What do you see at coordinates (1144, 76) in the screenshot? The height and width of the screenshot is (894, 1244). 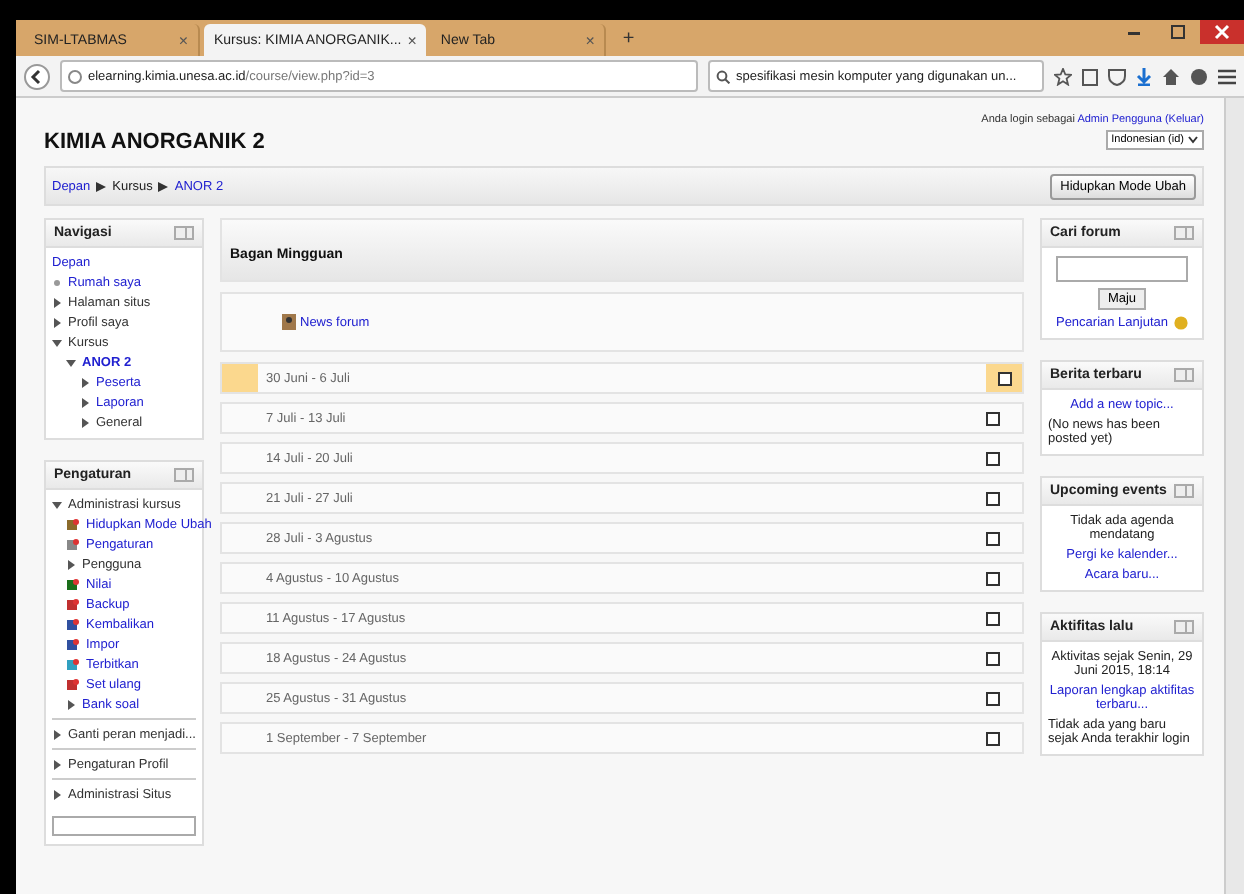 I see `download-icon` at bounding box center [1144, 76].